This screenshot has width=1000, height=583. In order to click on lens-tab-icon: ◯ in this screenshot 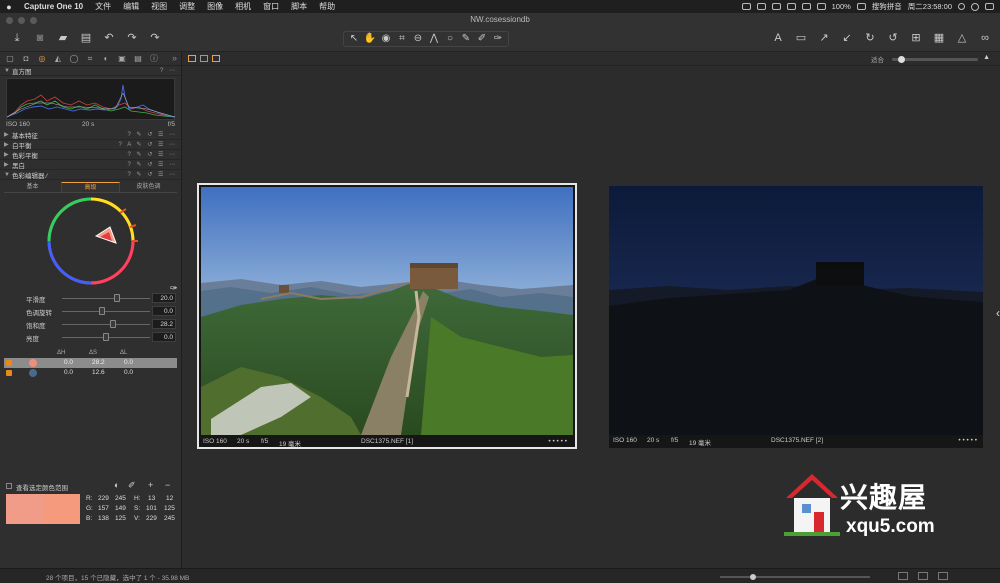, I will do `click(74, 58)`.